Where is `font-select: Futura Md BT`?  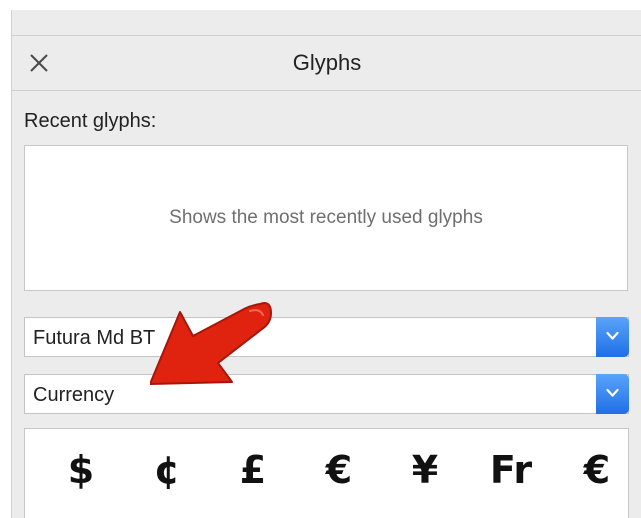
font-select: Futura Md BT is located at coordinates (326, 337).